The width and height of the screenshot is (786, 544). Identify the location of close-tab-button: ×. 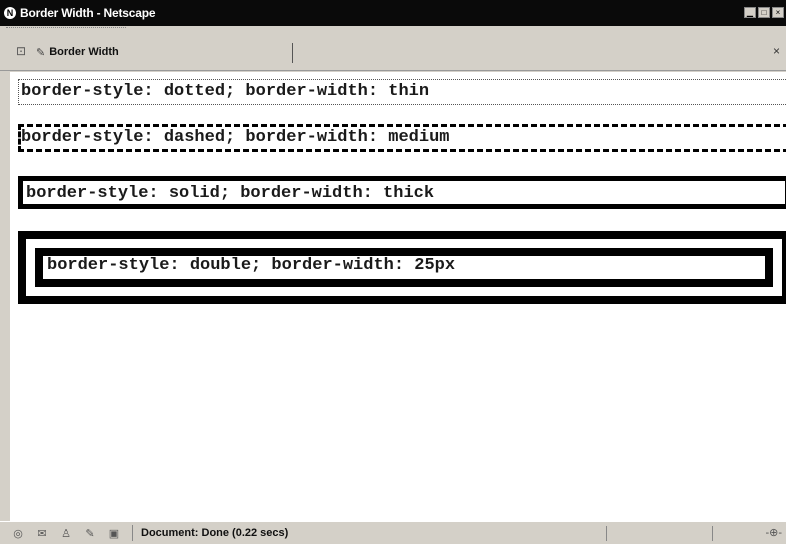
(776, 51).